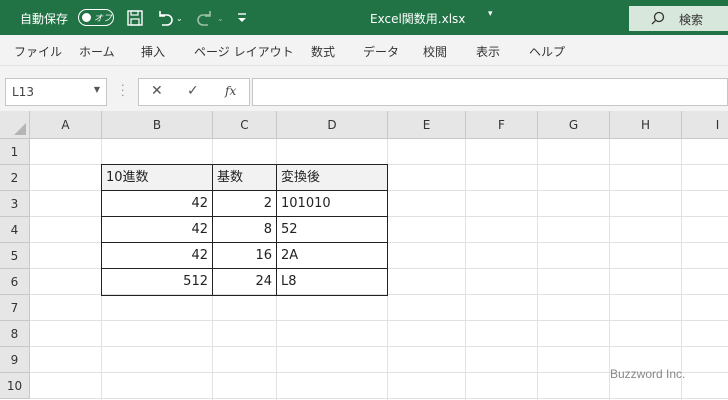  Describe the element at coordinates (15, 230) in the screenshot. I see `row-header-4: 4` at that location.